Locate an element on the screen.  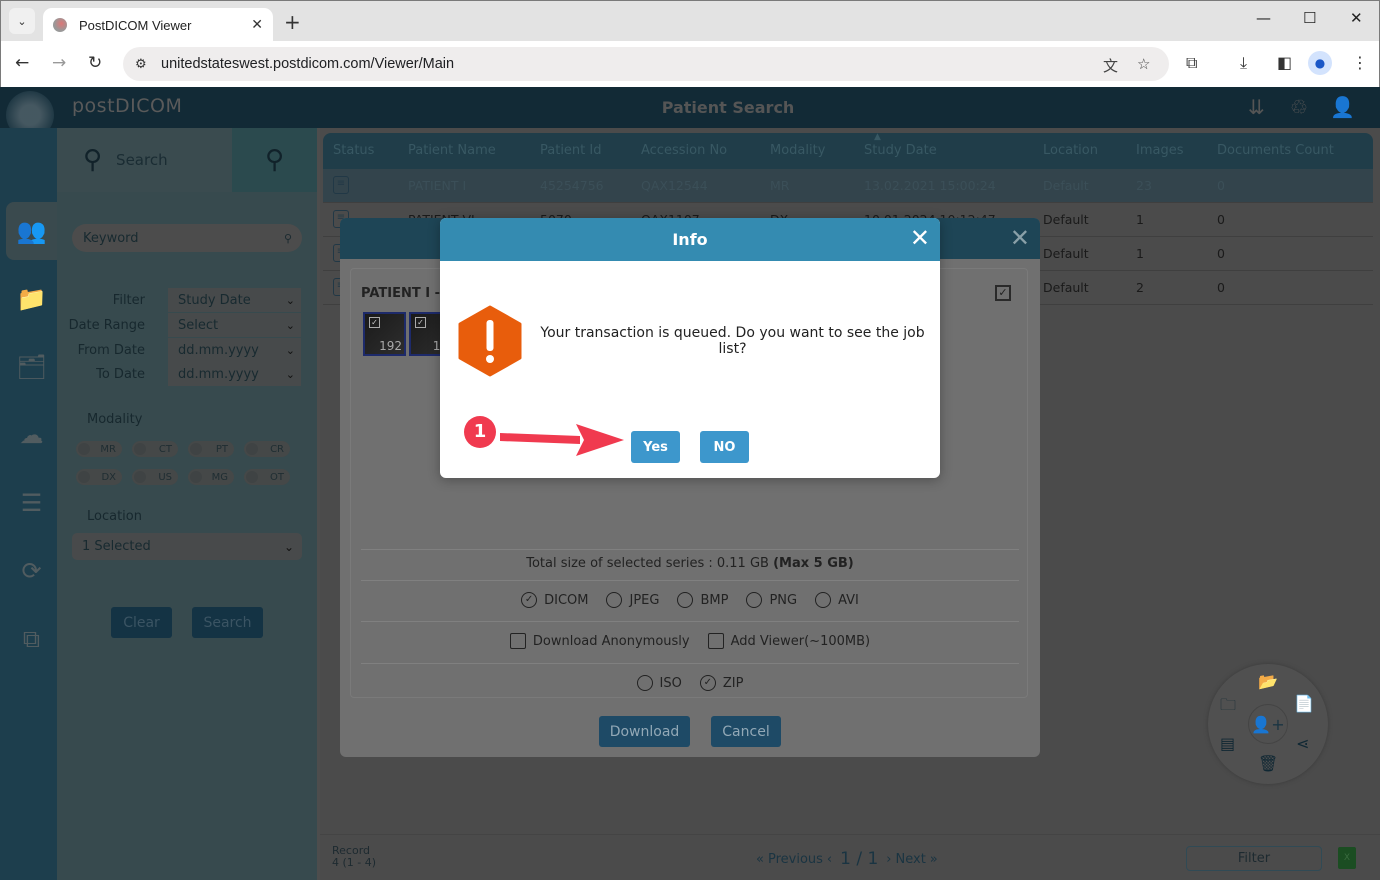
series-thumbnail: ✓ 192 is located at coordinates (384, 334).